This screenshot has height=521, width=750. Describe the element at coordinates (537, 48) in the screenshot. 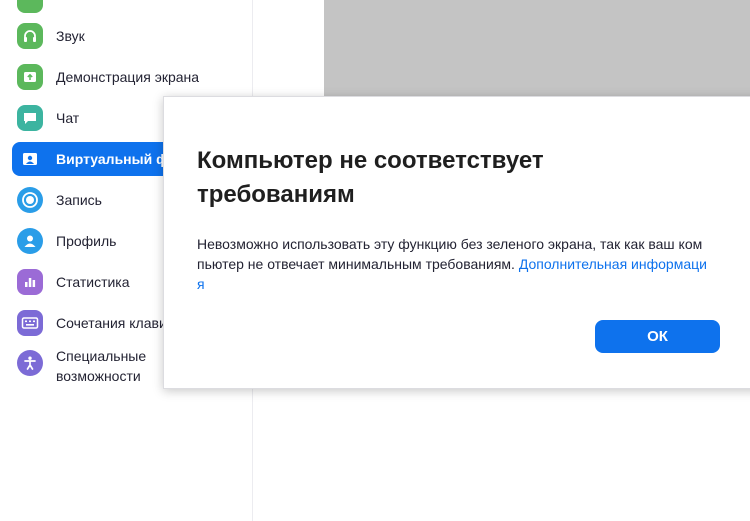

I see `video-preview` at that location.